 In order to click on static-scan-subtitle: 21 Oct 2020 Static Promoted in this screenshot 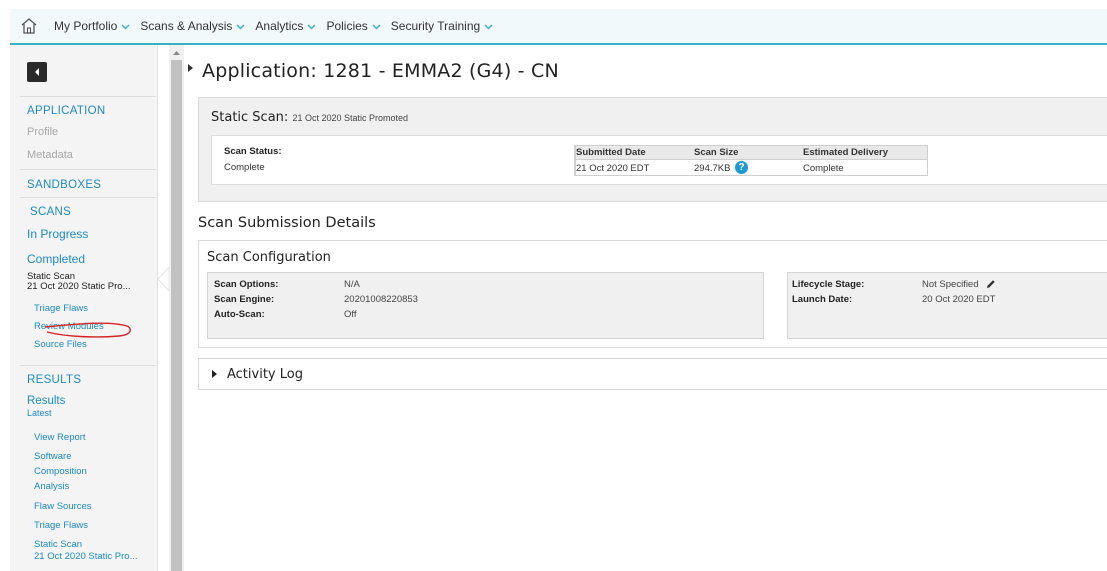, I will do `click(350, 118)`.